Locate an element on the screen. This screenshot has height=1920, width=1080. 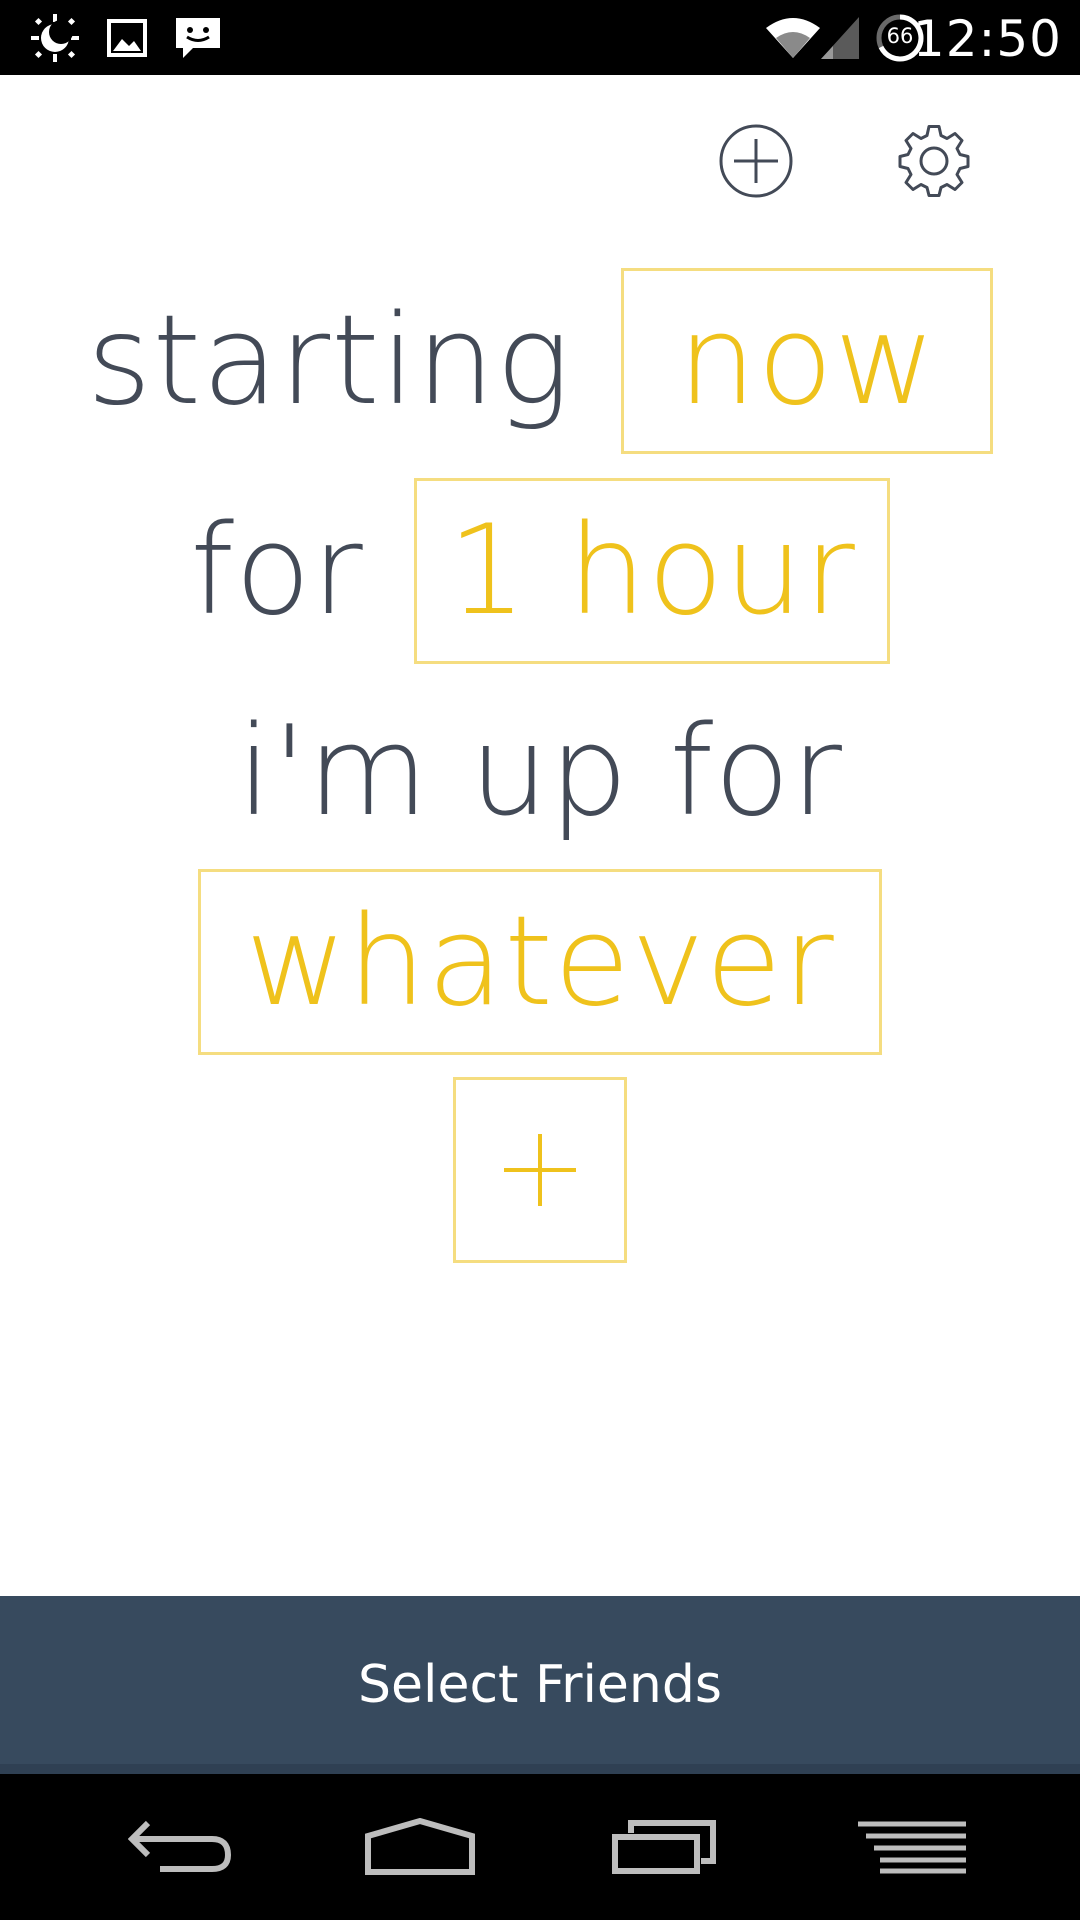
phrase-line-add is located at coordinates (540, 1170).